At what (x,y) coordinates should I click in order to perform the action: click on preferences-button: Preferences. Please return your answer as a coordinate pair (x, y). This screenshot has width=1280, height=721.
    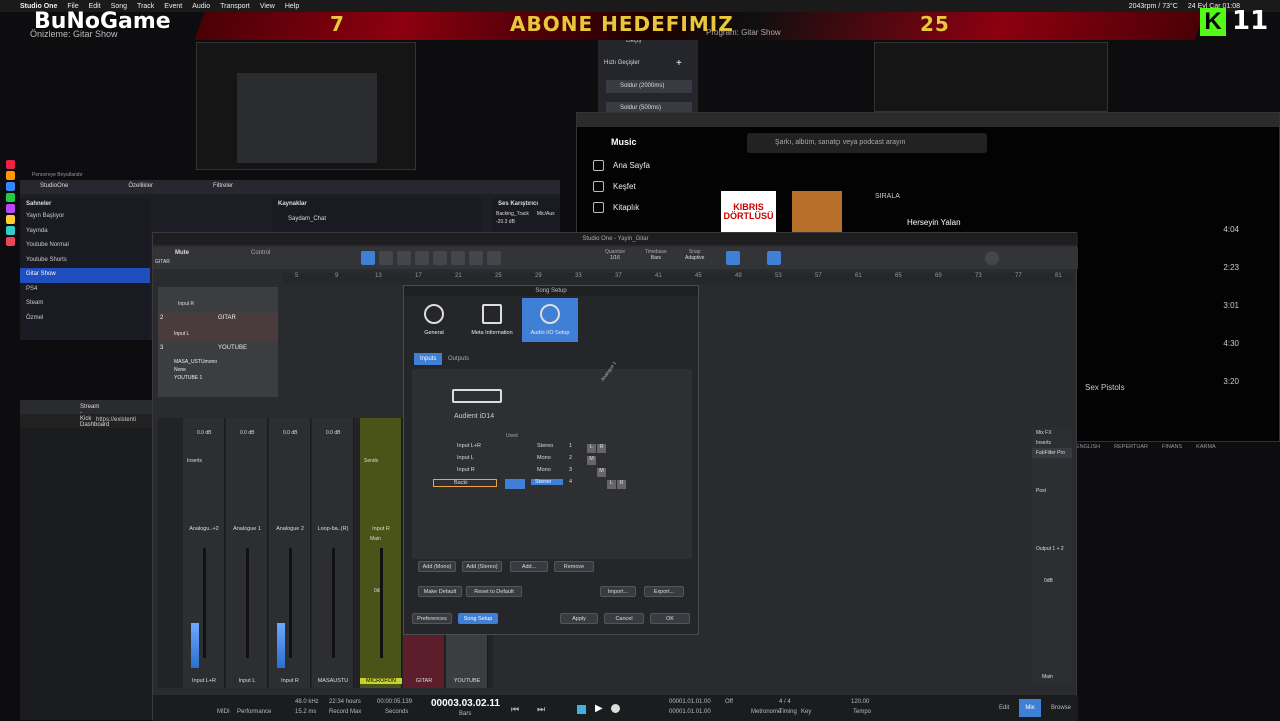
    Looking at the image, I should click on (432, 618).